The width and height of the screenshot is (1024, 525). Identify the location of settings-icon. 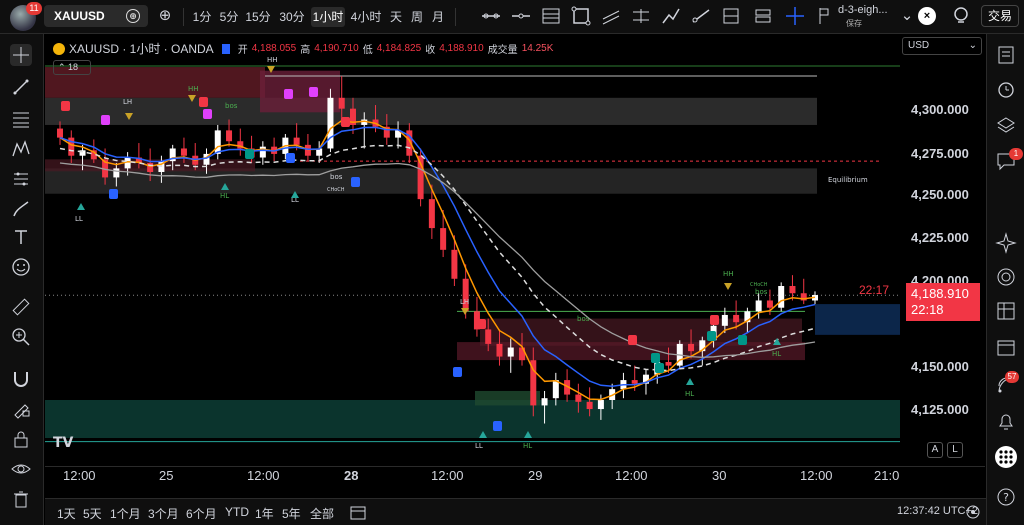
(973, 512).